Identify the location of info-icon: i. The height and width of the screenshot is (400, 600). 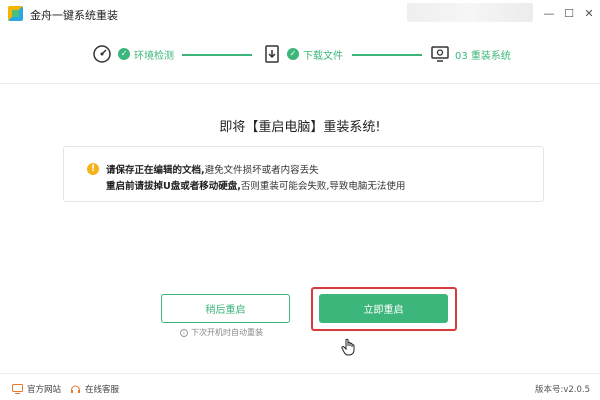
(184, 333).